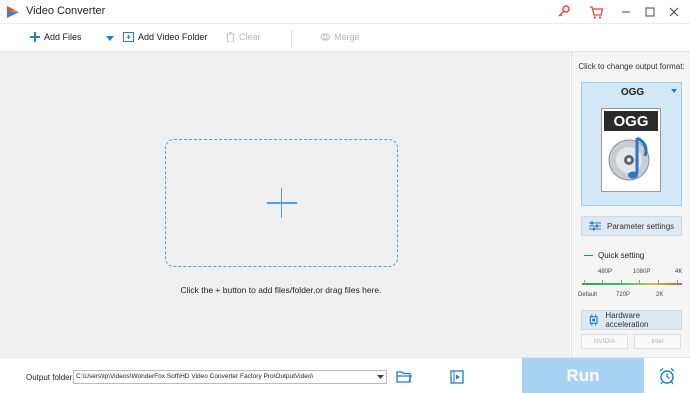 This screenshot has height=393, width=690. Describe the element at coordinates (457, 377) in the screenshot. I see `output-video-icon` at that location.